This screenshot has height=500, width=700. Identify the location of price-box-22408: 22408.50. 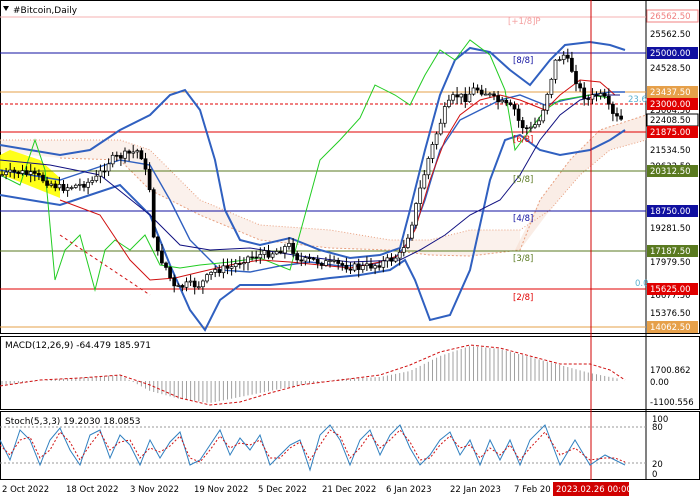
(672, 120).